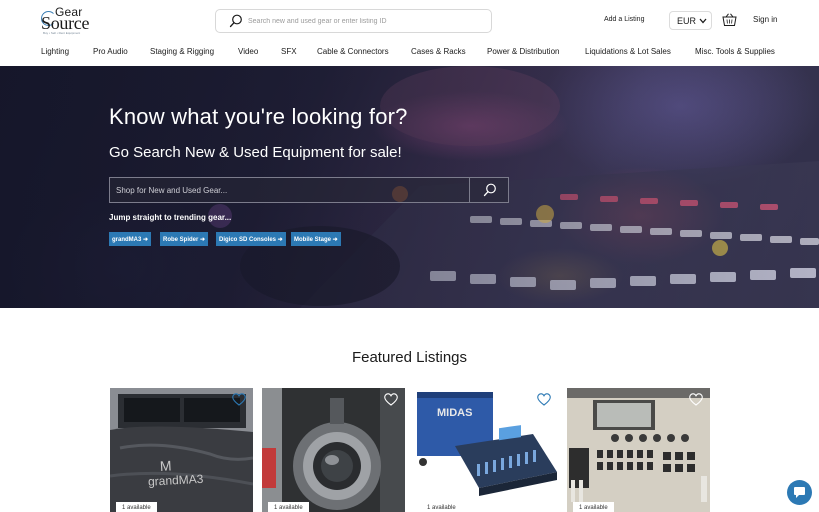 The width and height of the screenshot is (819, 512). Describe the element at coordinates (765, 19) in the screenshot. I see `sign-in-link: Sign in` at that location.